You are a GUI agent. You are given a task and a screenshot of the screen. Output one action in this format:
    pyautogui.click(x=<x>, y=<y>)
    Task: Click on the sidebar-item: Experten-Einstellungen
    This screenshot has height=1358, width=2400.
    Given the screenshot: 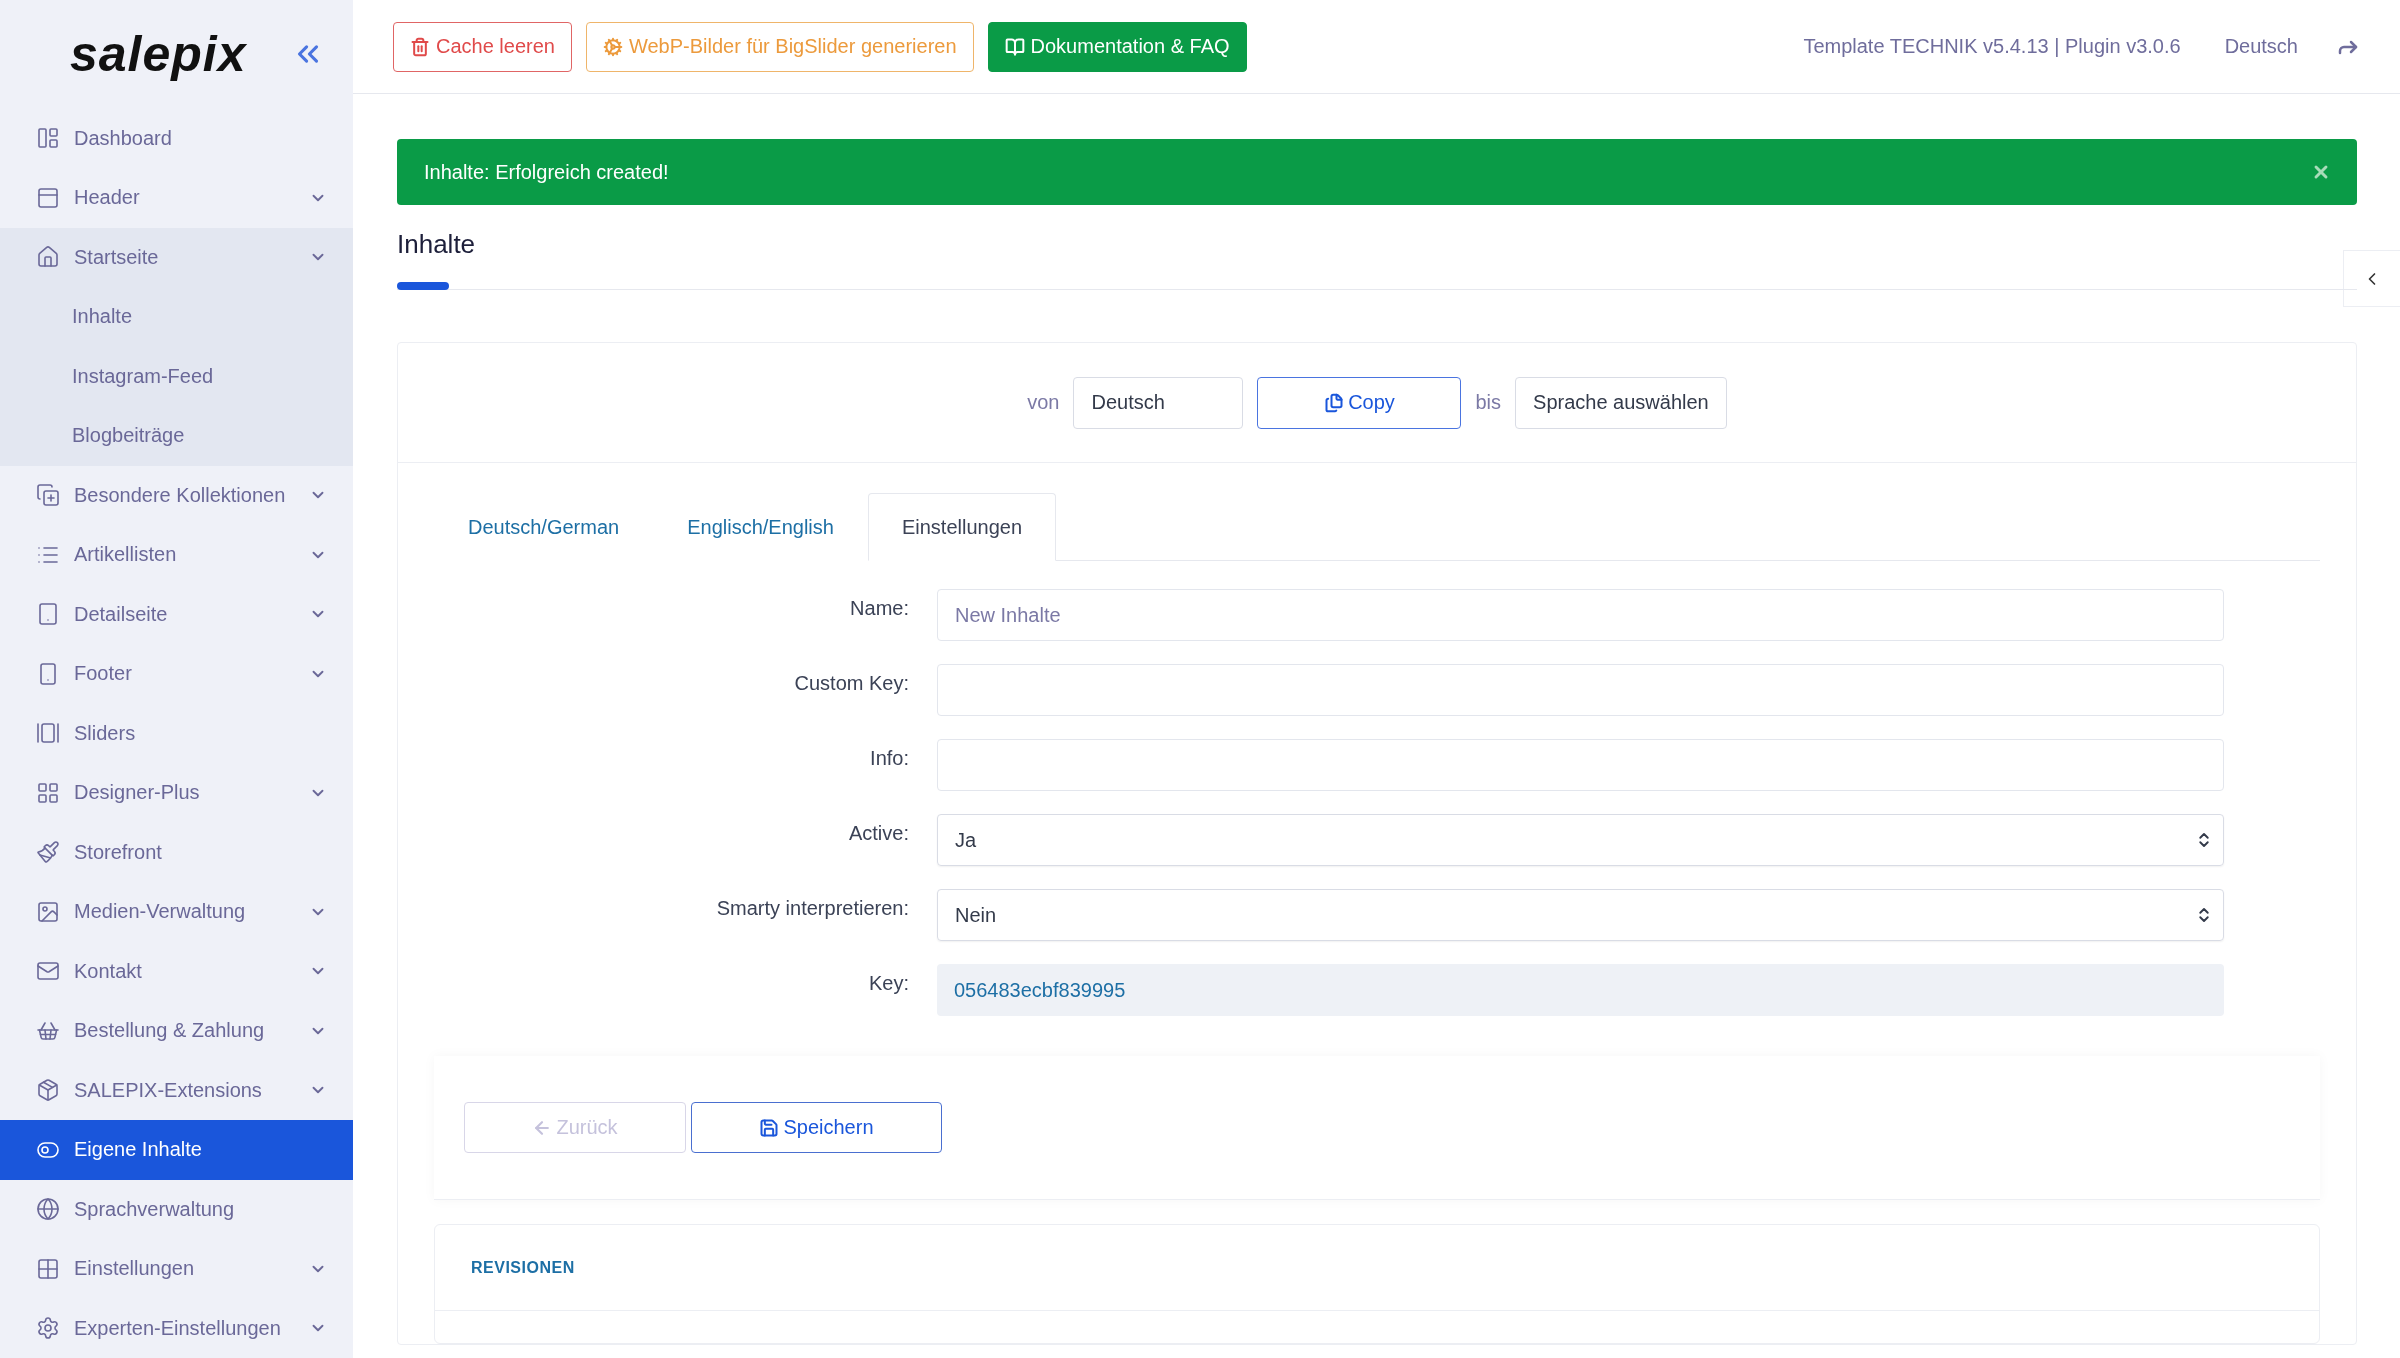 What is the action you would take?
    pyautogui.click(x=176, y=1328)
    